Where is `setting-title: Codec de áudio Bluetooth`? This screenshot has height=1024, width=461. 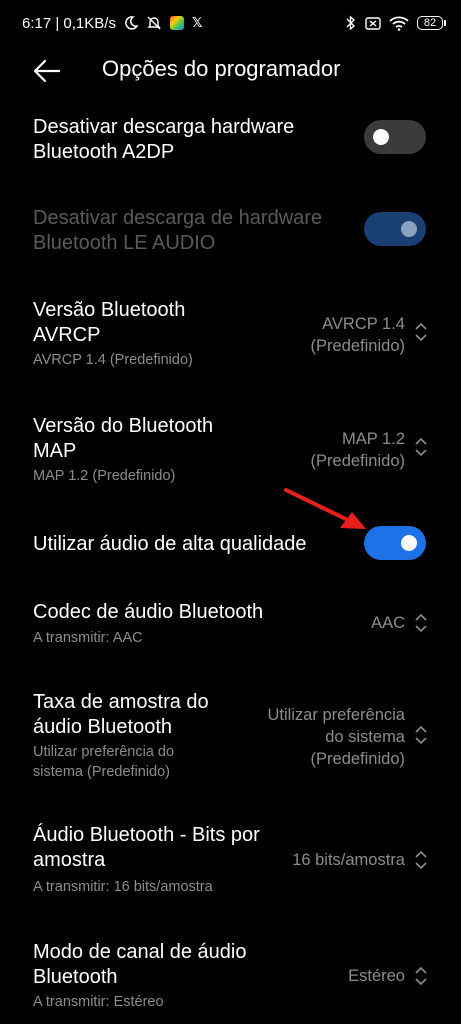
setting-title: Codec de áudio Bluetooth is located at coordinates (148, 612).